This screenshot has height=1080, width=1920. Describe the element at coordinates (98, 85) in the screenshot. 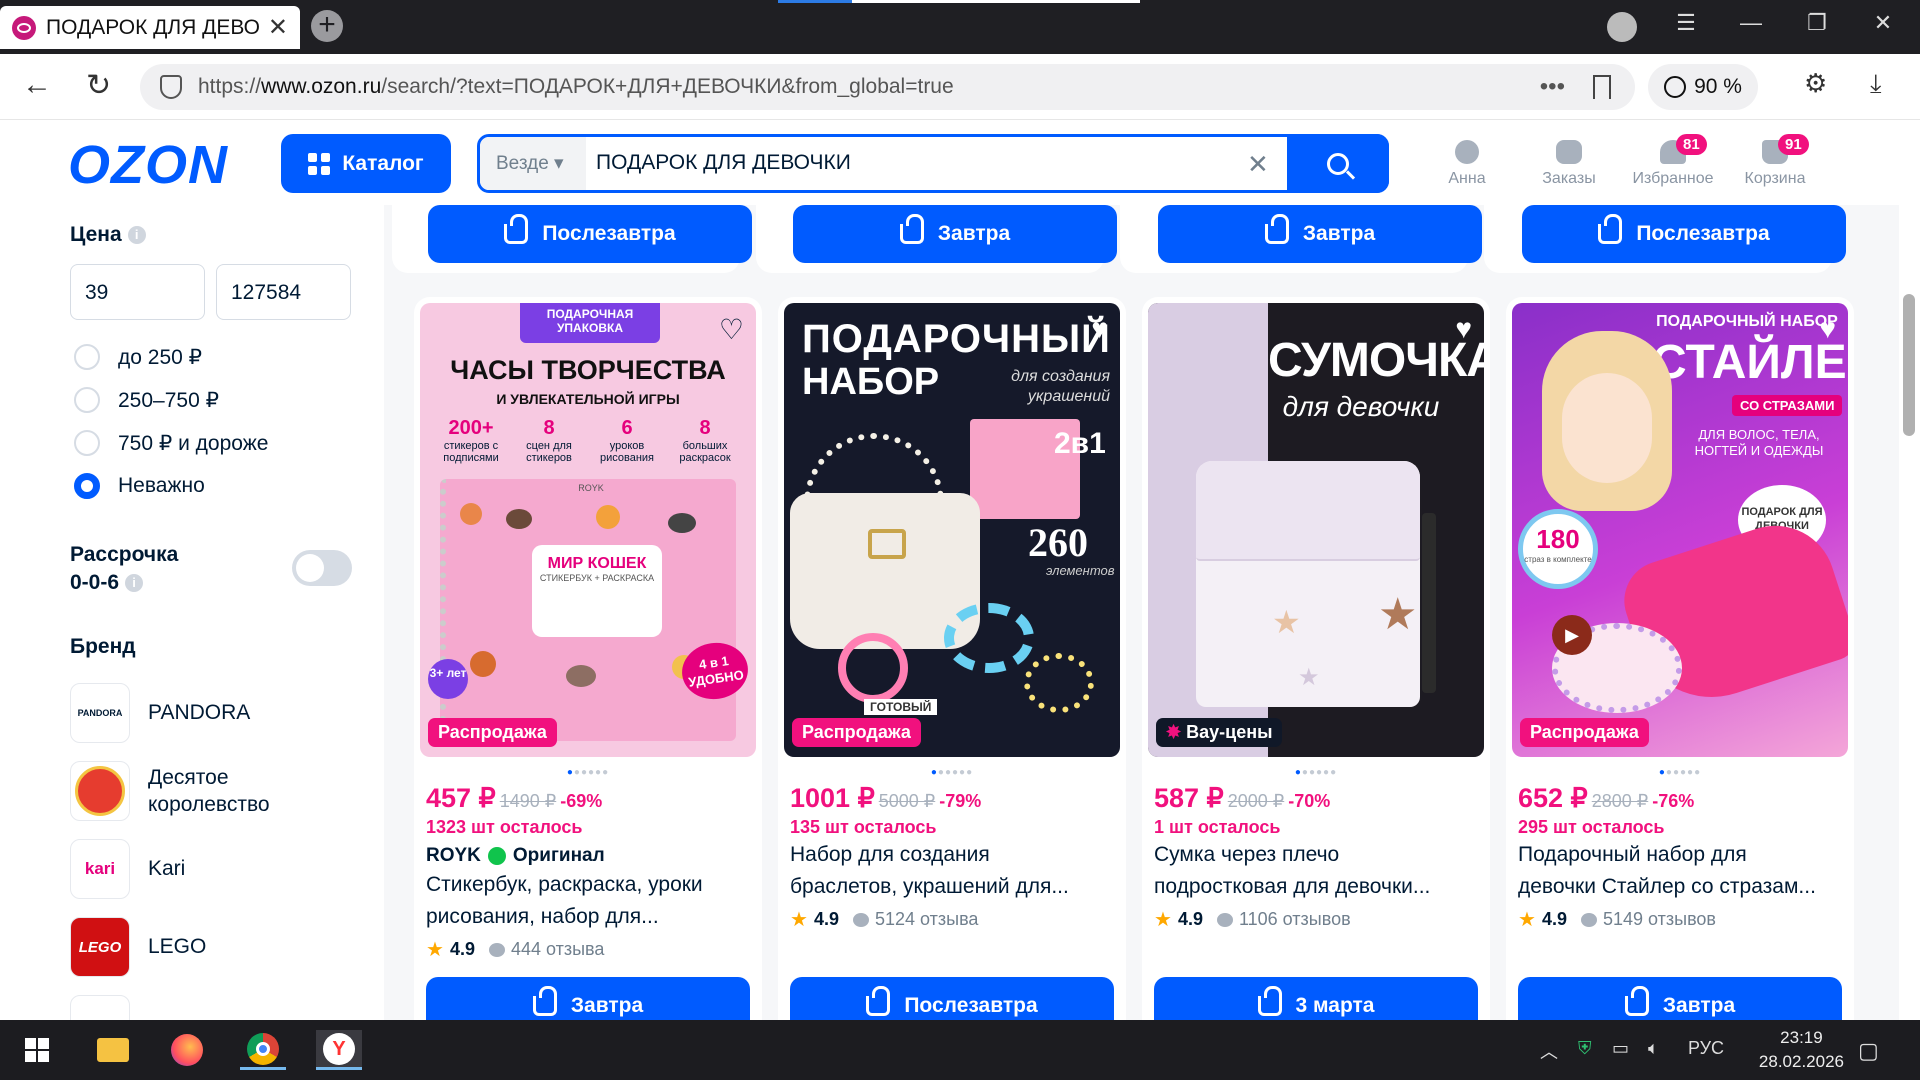

I see `reload-icon: ↻` at that location.